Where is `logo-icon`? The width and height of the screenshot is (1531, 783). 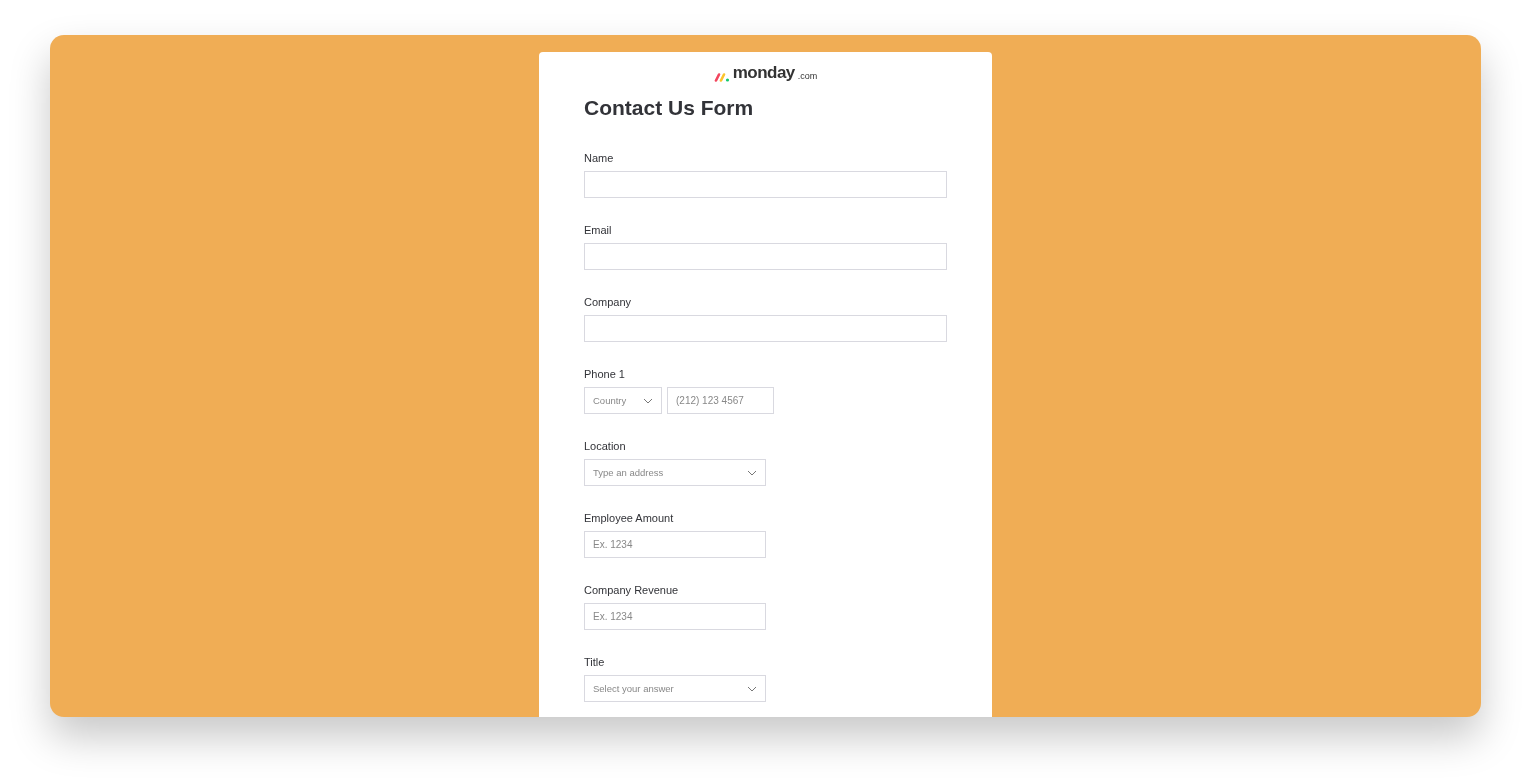
logo-icon is located at coordinates (721, 77).